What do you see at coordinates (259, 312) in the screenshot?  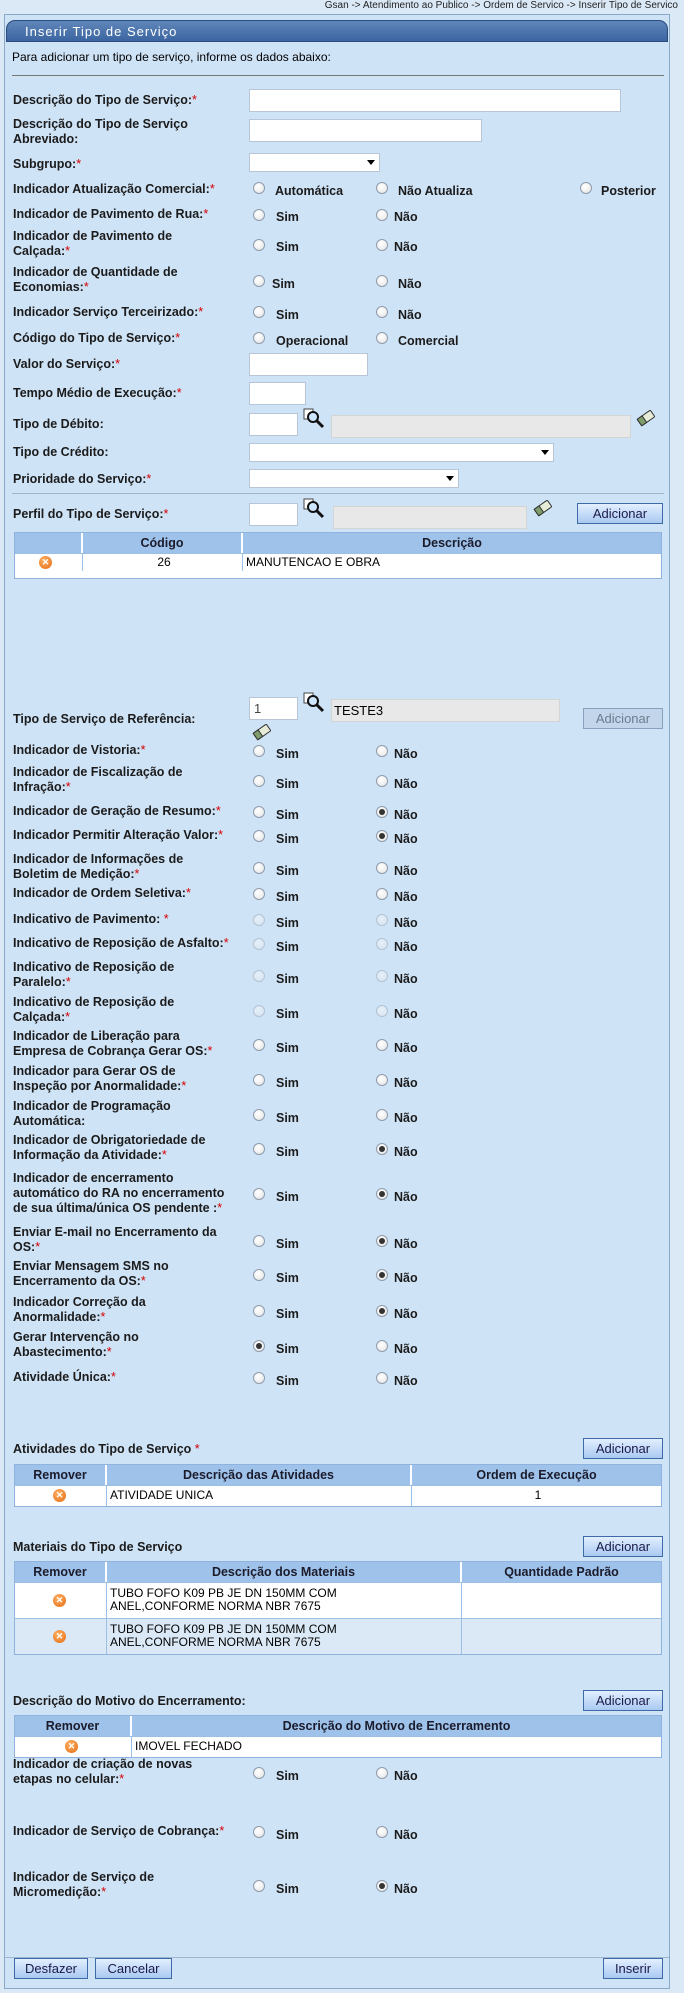 I see `radio-terceirizado-sim` at bounding box center [259, 312].